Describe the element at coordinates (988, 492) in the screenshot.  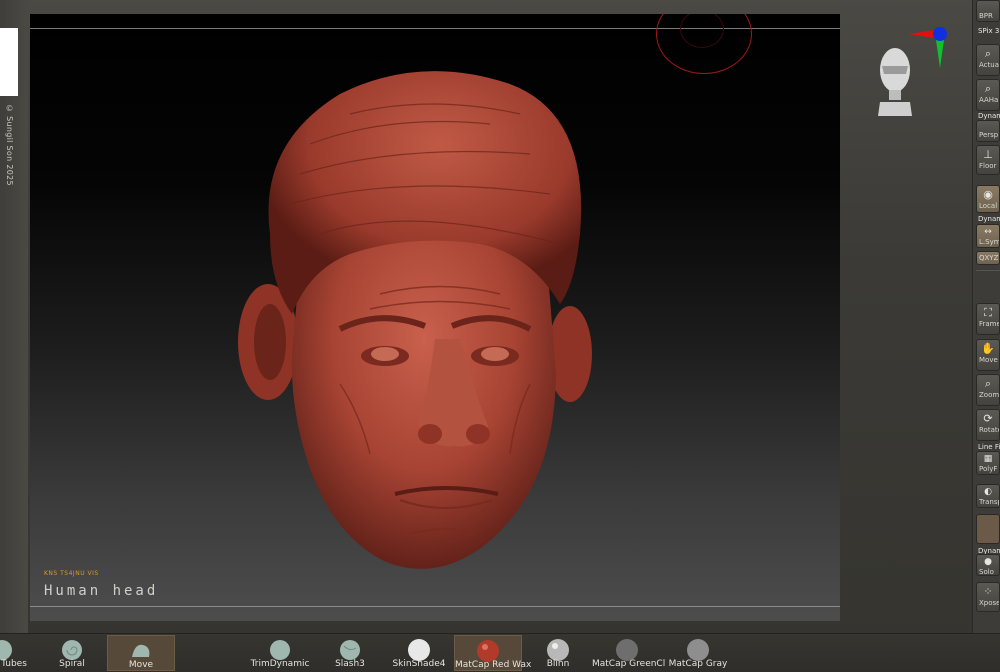
I see `transparency-icon: ◐` at that location.